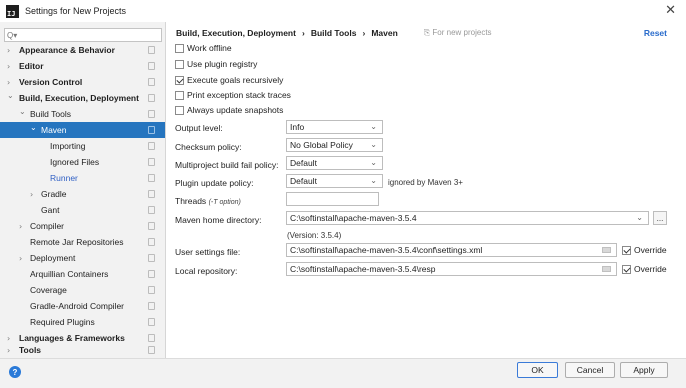 Image resolution: width=686 pixels, height=388 pixels. I want to click on fail-policy-label: Multiproject build fail policy:, so click(227, 165).